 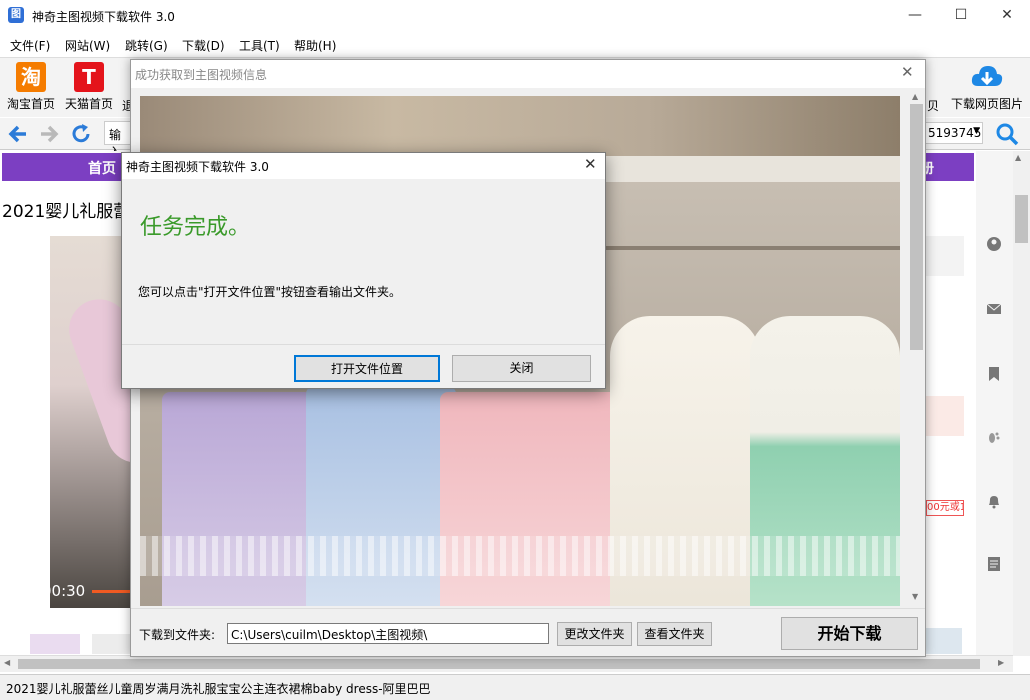 I want to click on scroll-right-arrow-icon: ▶, so click(x=1001, y=662).